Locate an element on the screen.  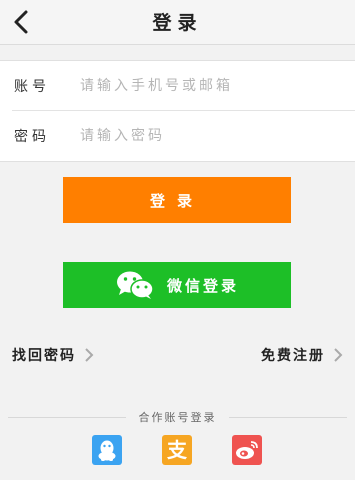
account-row: 账号 is located at coordinates (177, 86).